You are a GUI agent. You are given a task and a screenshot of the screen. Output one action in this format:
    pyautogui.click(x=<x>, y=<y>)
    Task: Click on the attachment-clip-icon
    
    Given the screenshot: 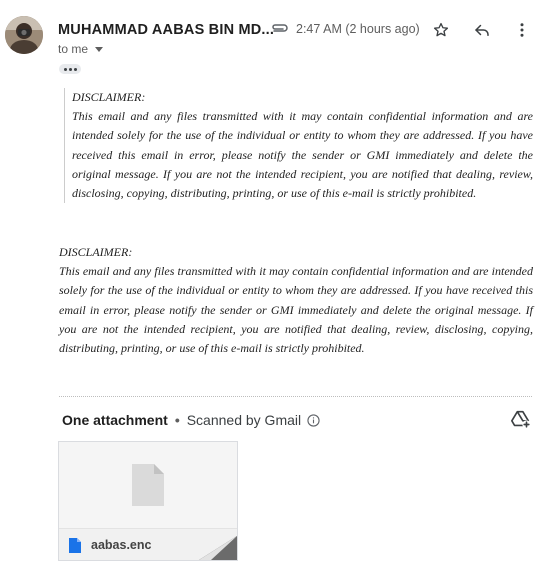 What is the action you would take?
    pyautogui.click(x=280, y=28)
    